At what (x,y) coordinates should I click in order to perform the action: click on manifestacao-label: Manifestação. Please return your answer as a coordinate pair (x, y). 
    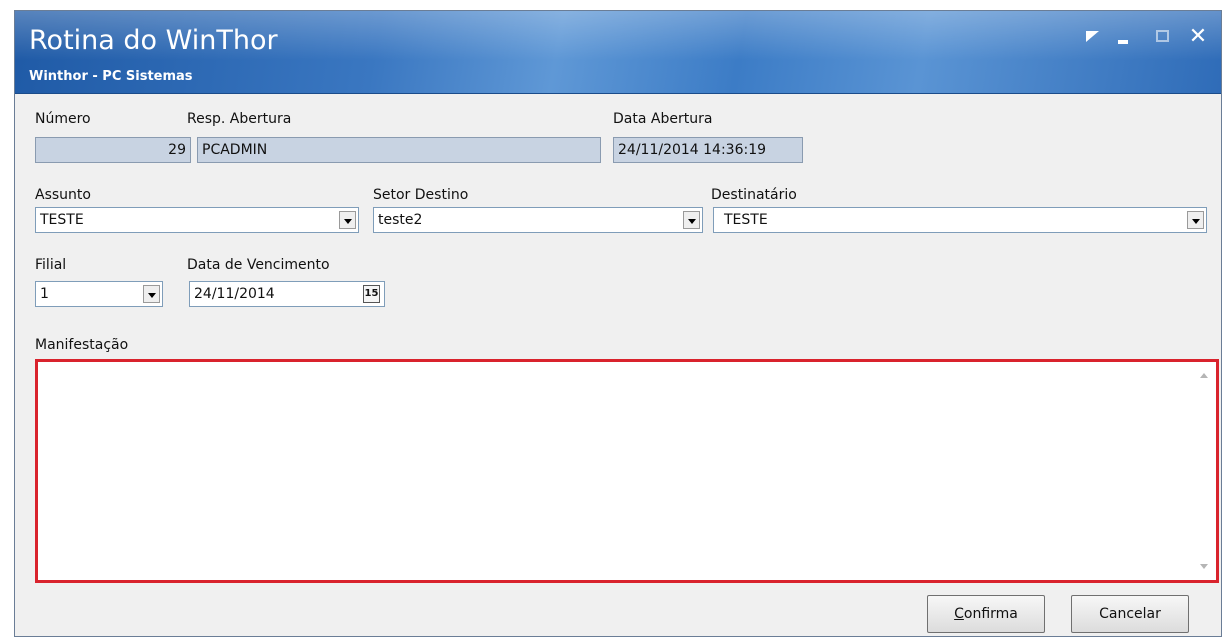
    Looking at the image, I should click on (82, 345).